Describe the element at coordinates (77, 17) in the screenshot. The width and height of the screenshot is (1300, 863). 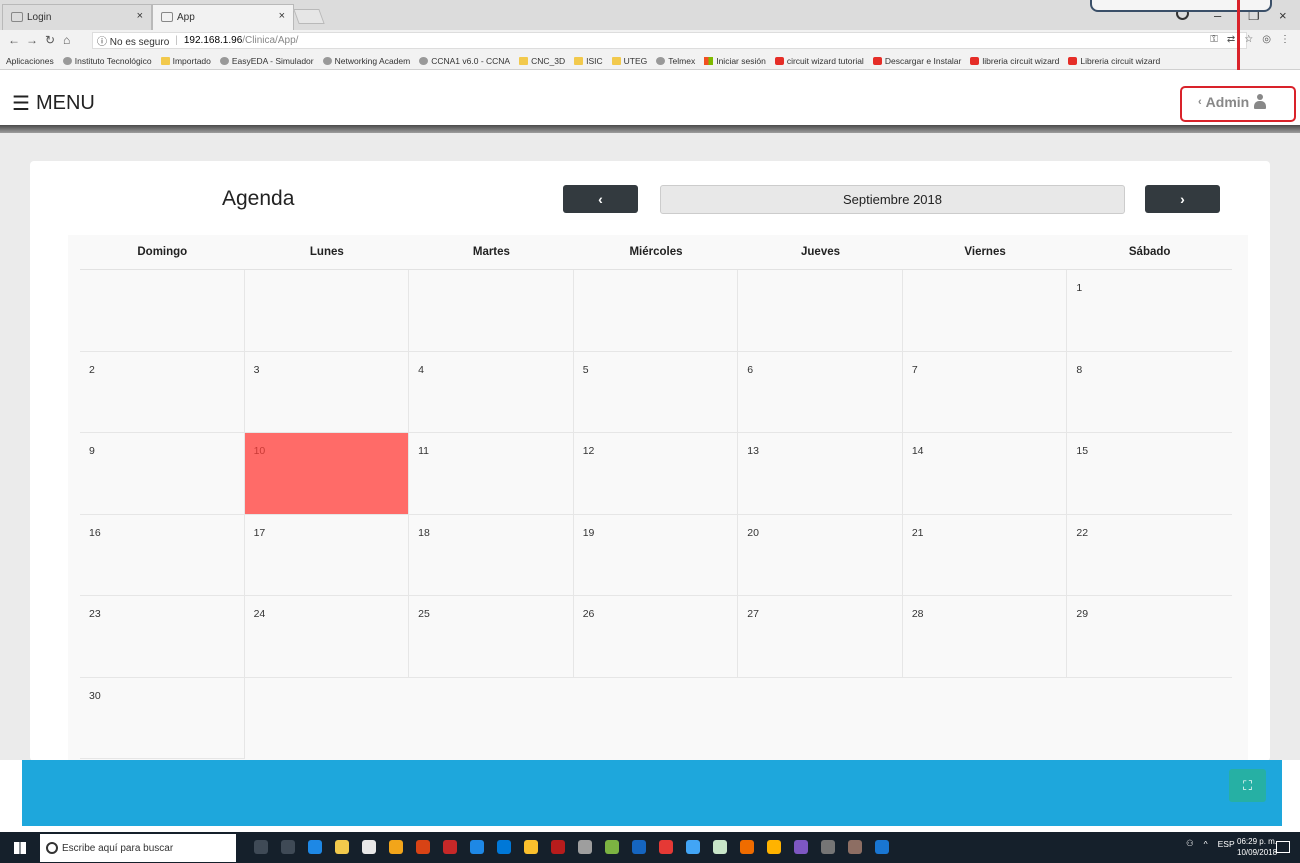
I see `tab-login: Login ×` at that location.